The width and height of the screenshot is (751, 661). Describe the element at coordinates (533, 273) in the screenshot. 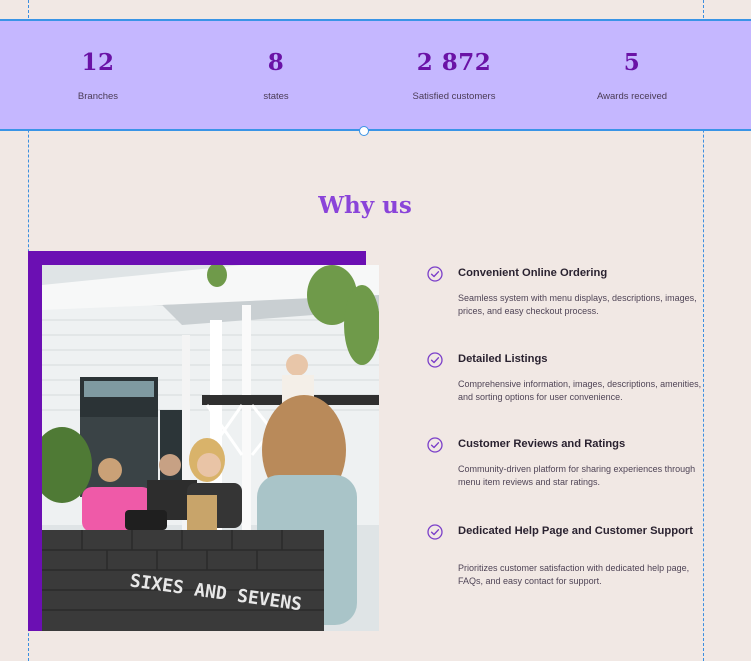

I see `feature-title: Convenient Online Ordering` at that location.